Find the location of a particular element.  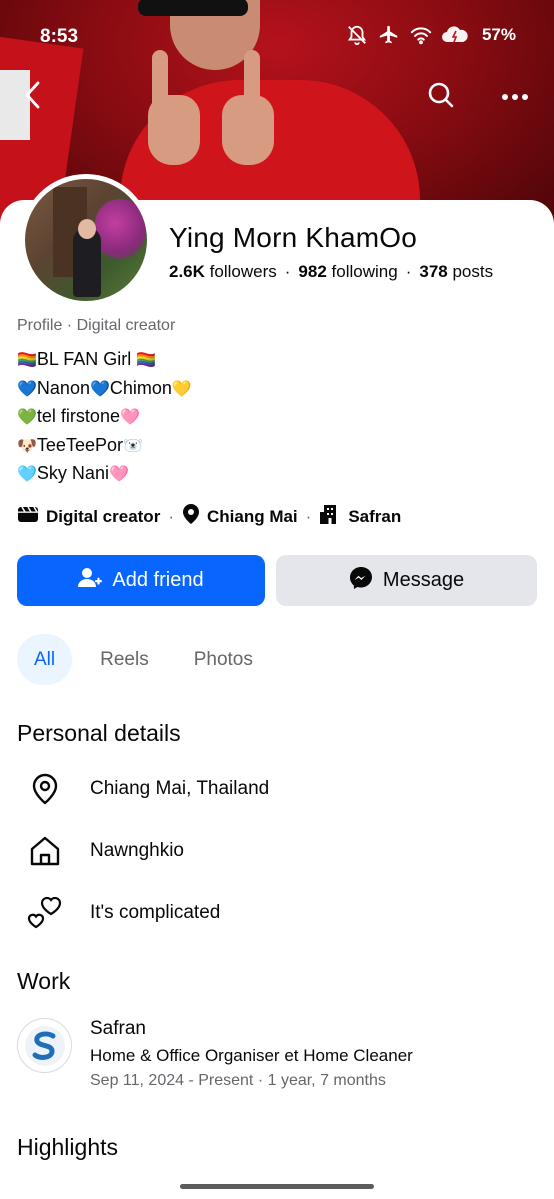

posts-label: posts is located at coordinates (473, 271).